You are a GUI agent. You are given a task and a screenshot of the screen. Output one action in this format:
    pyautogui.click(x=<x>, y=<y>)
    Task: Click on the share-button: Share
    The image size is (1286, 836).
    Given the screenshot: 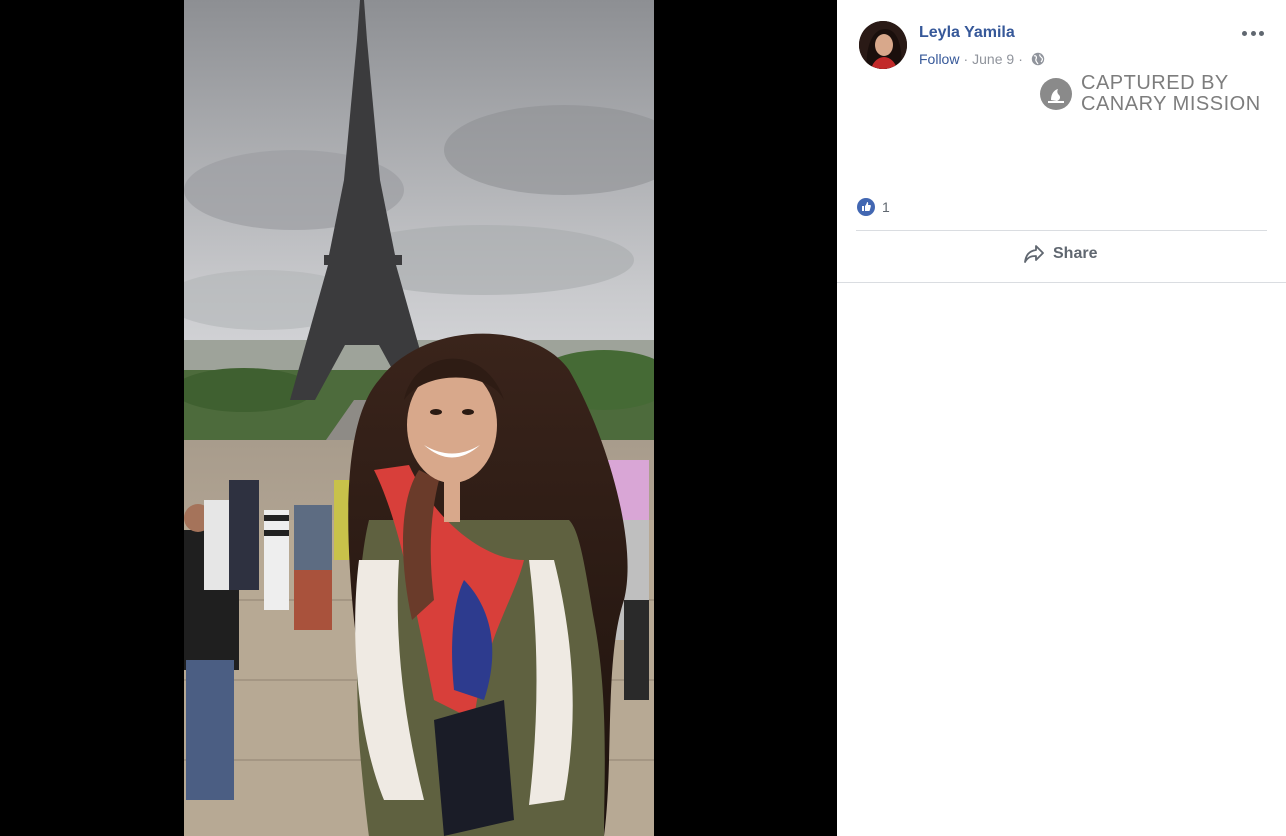 What is the action you would take?
    pyautogui.click(x=1060, y=254)
    